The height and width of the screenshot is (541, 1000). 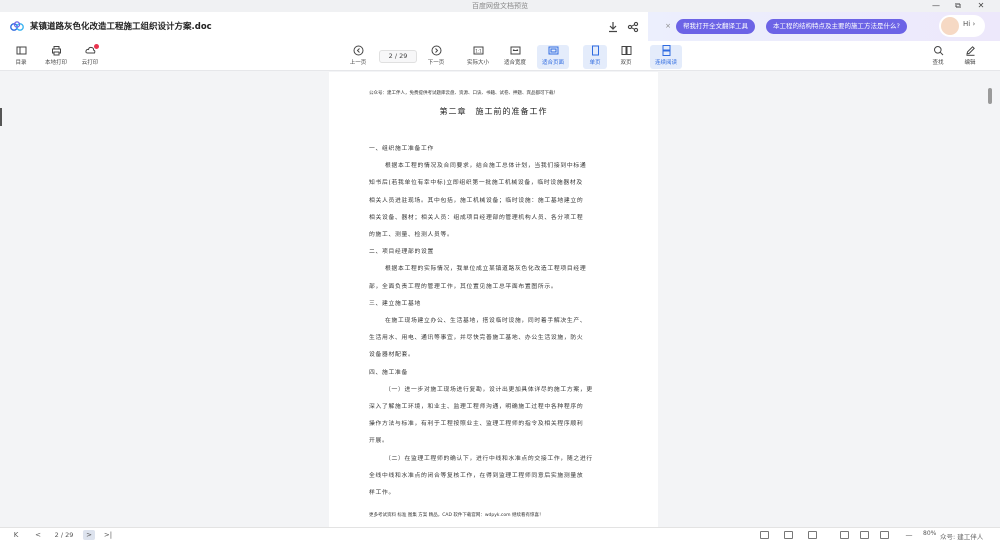 I want to click on ai-greeting: Hi ›, so click(x=969, y=24).